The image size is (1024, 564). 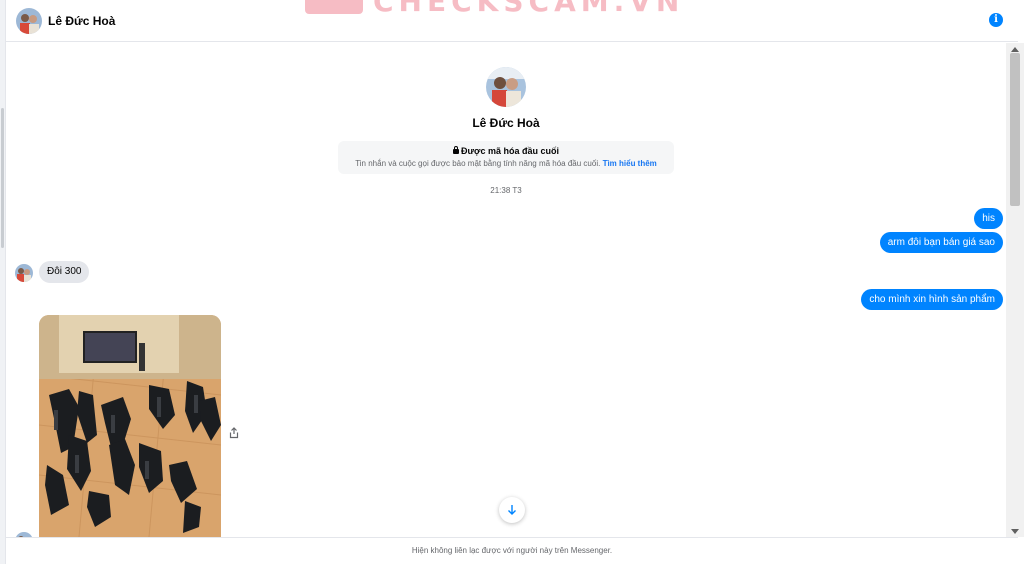 I want to click on contact-avatar-small, so click(x=24, y=273).